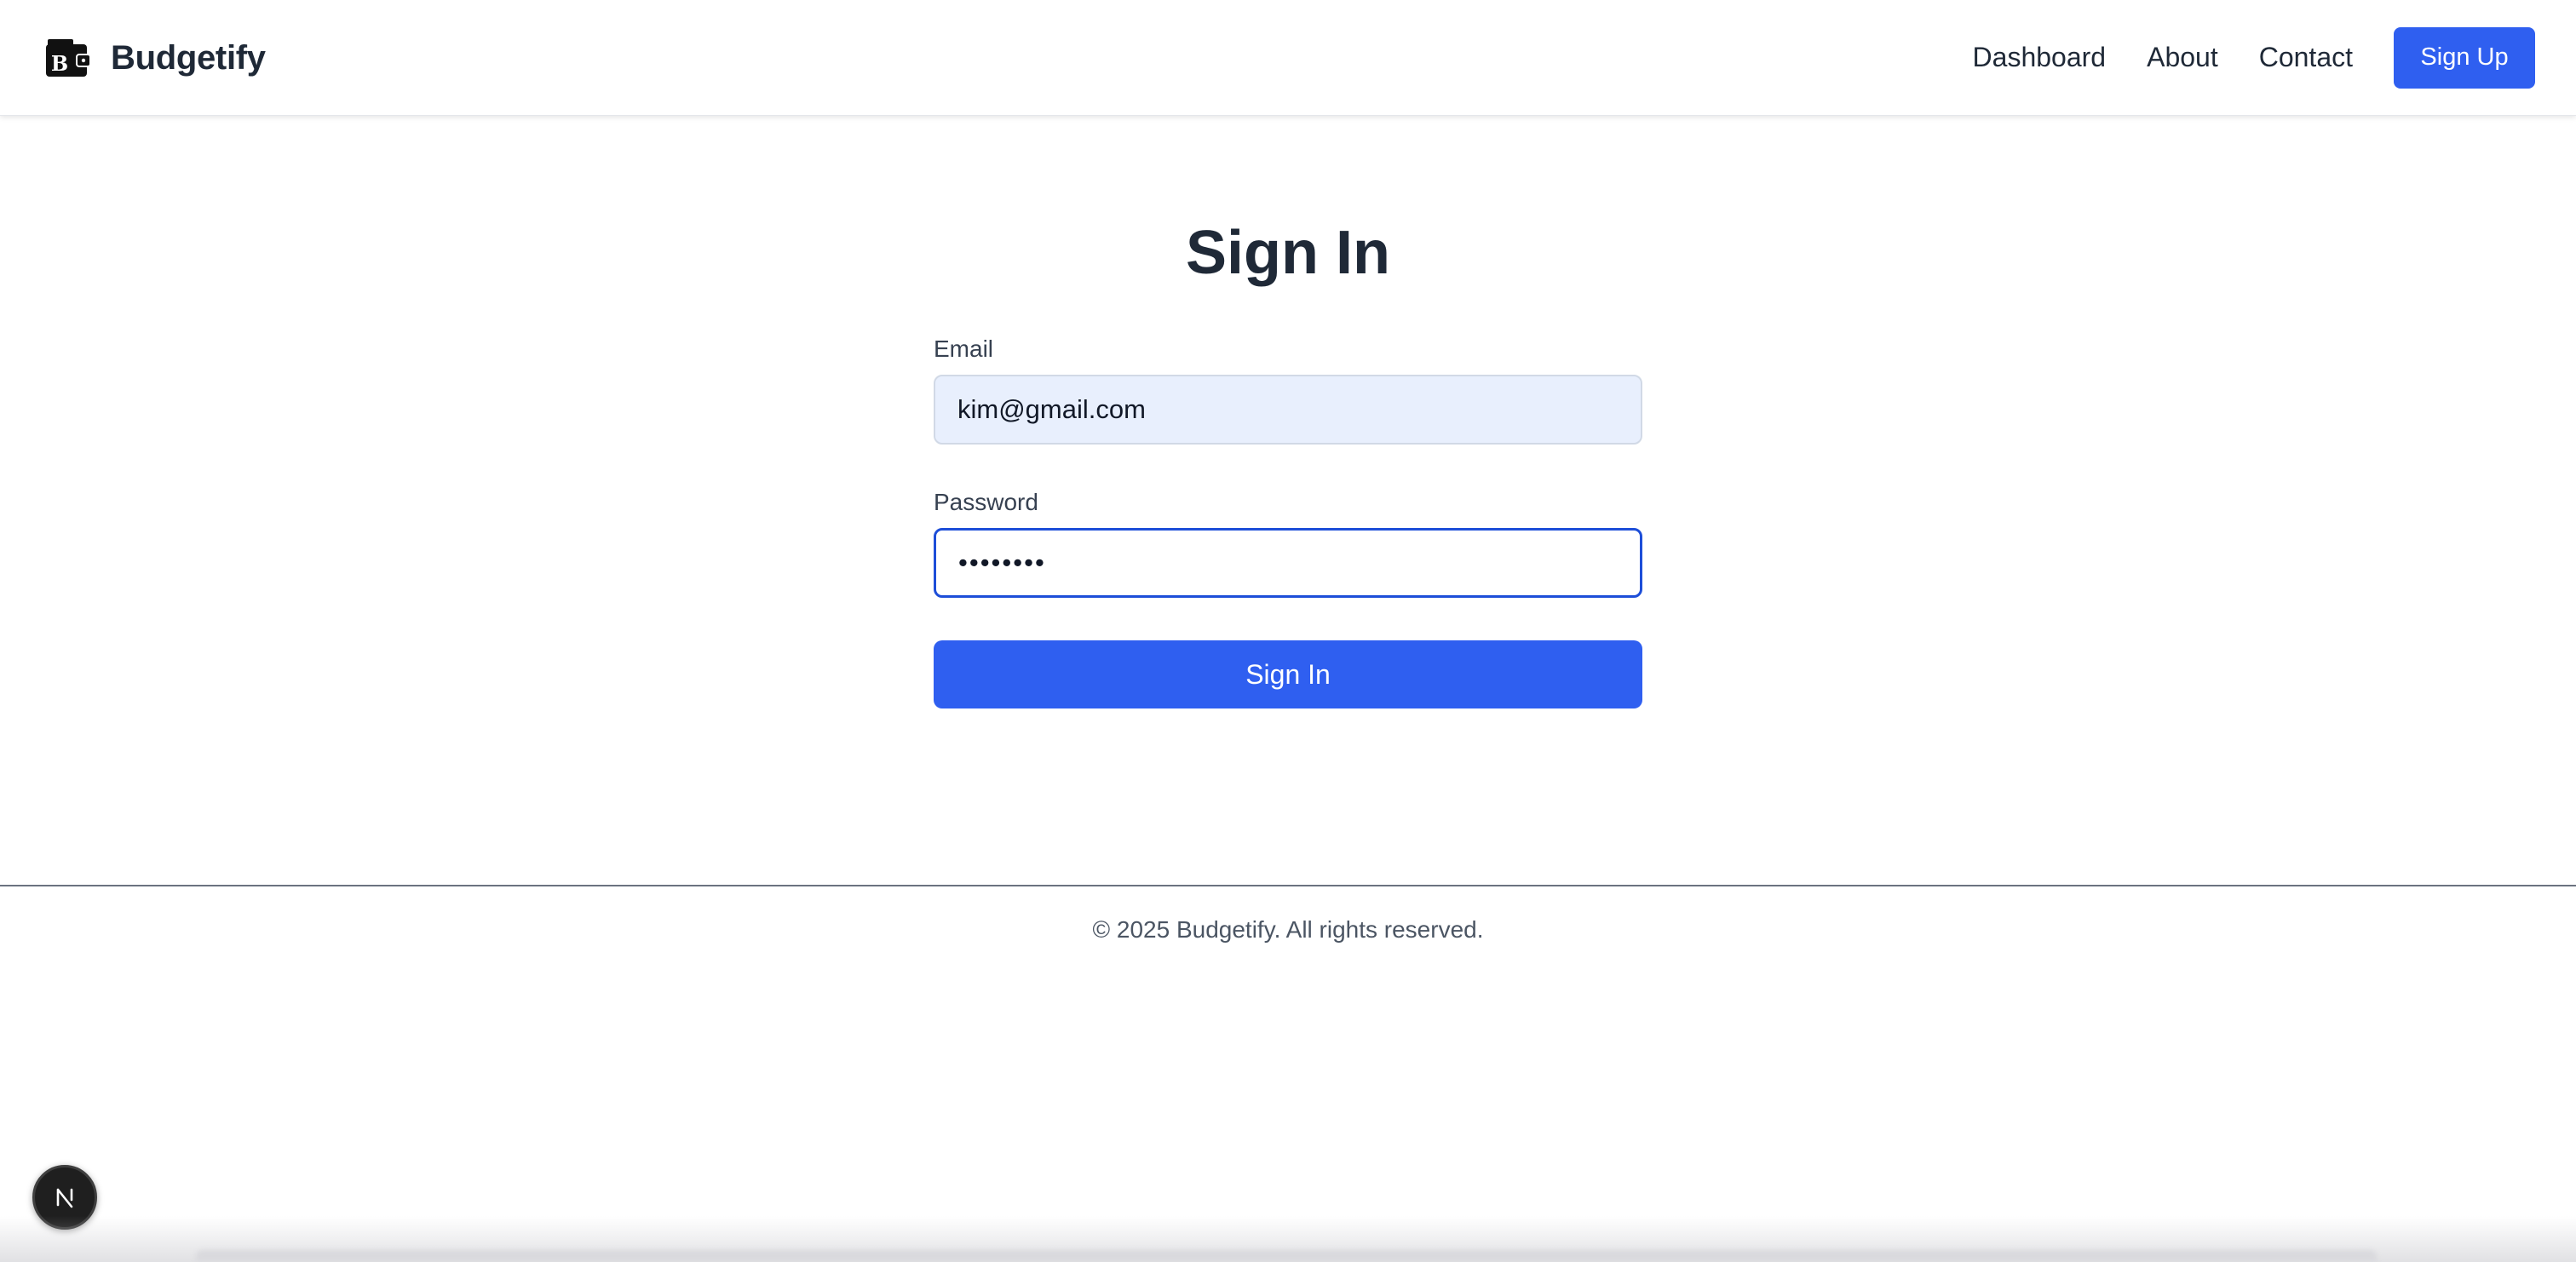  I want to click on bottom-shadow, so click(1288, 1239).